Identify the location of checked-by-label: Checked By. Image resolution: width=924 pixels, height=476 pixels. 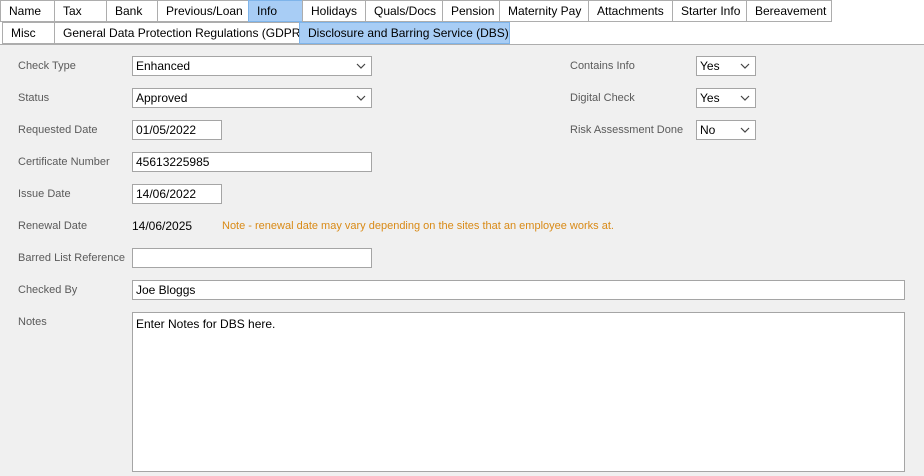
(48, 290).